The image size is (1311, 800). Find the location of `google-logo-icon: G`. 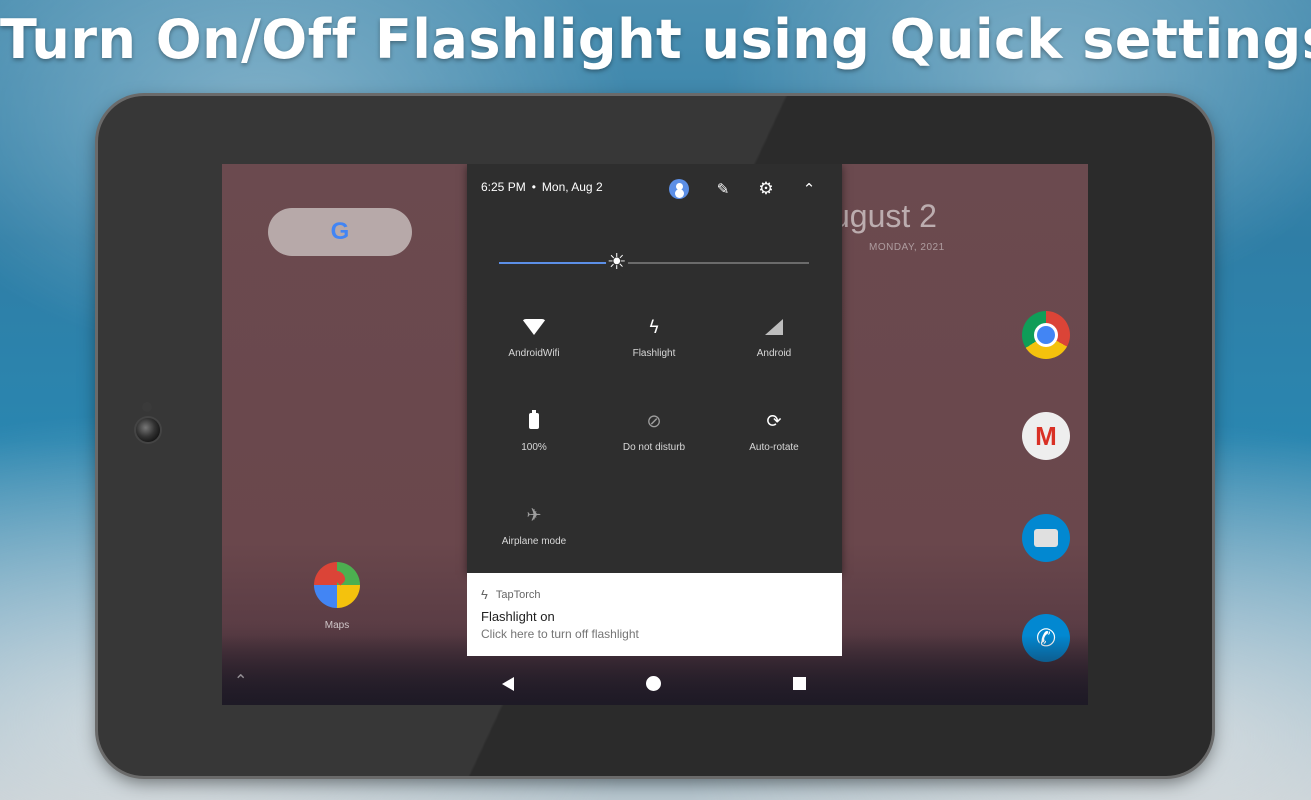

google-logo-icon: G is located at coordinates (340, 231).